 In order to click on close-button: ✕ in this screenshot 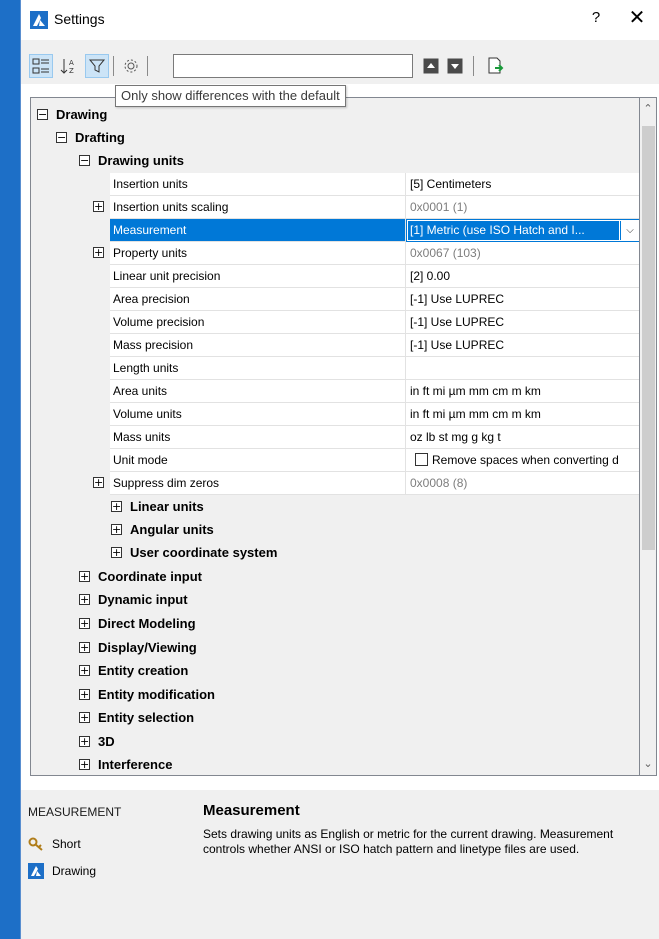, I will do `click(637, 17)`.